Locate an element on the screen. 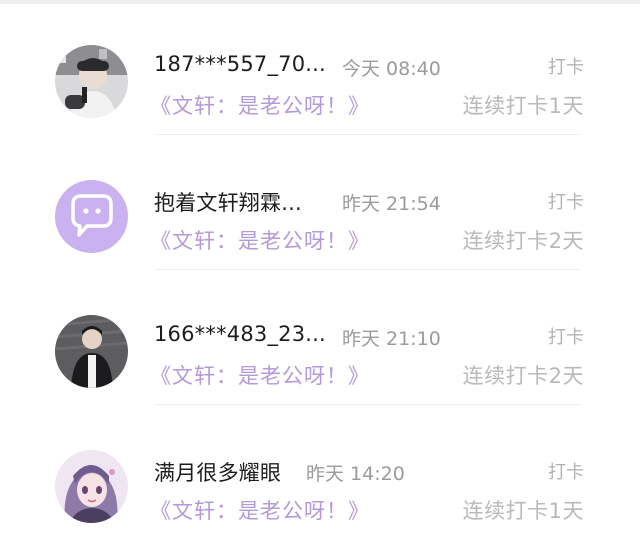 This screenshot has width=640, height=551. checkin-time: 昨天 14:20 is located at coordinates (355, 474).